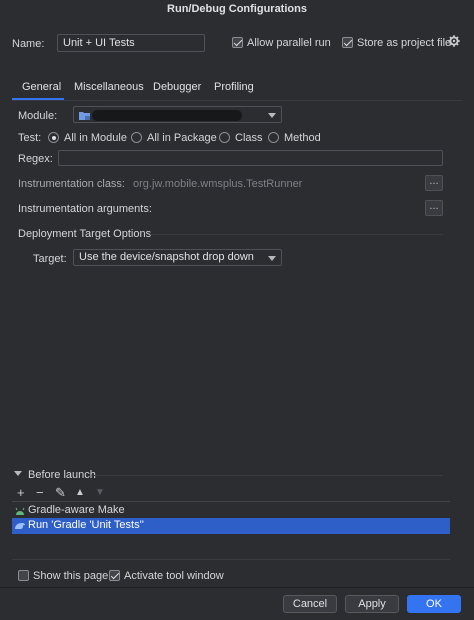  What do you see at coordinates (62, 475) in the screenshot?
I see `before-launch-title: Before launch` at bounding box center [62, 475].